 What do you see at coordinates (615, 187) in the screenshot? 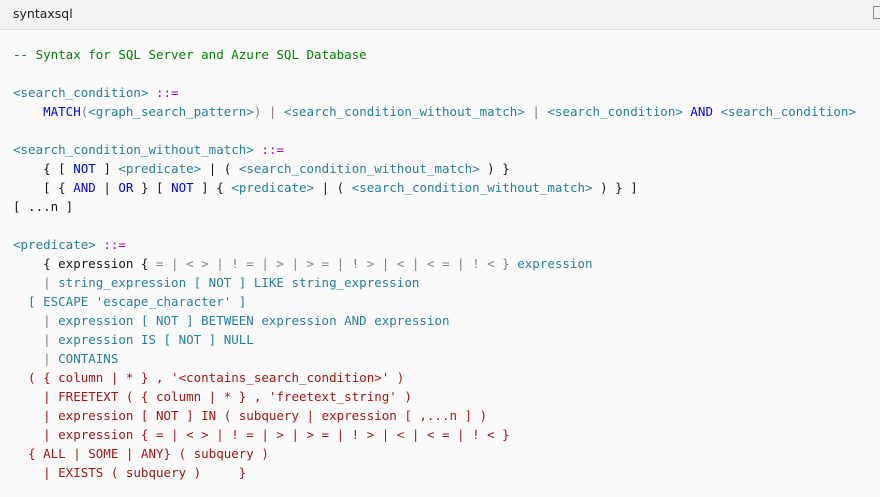
I see `code-token-text: ) } ]` at bounding box center [615, 187].